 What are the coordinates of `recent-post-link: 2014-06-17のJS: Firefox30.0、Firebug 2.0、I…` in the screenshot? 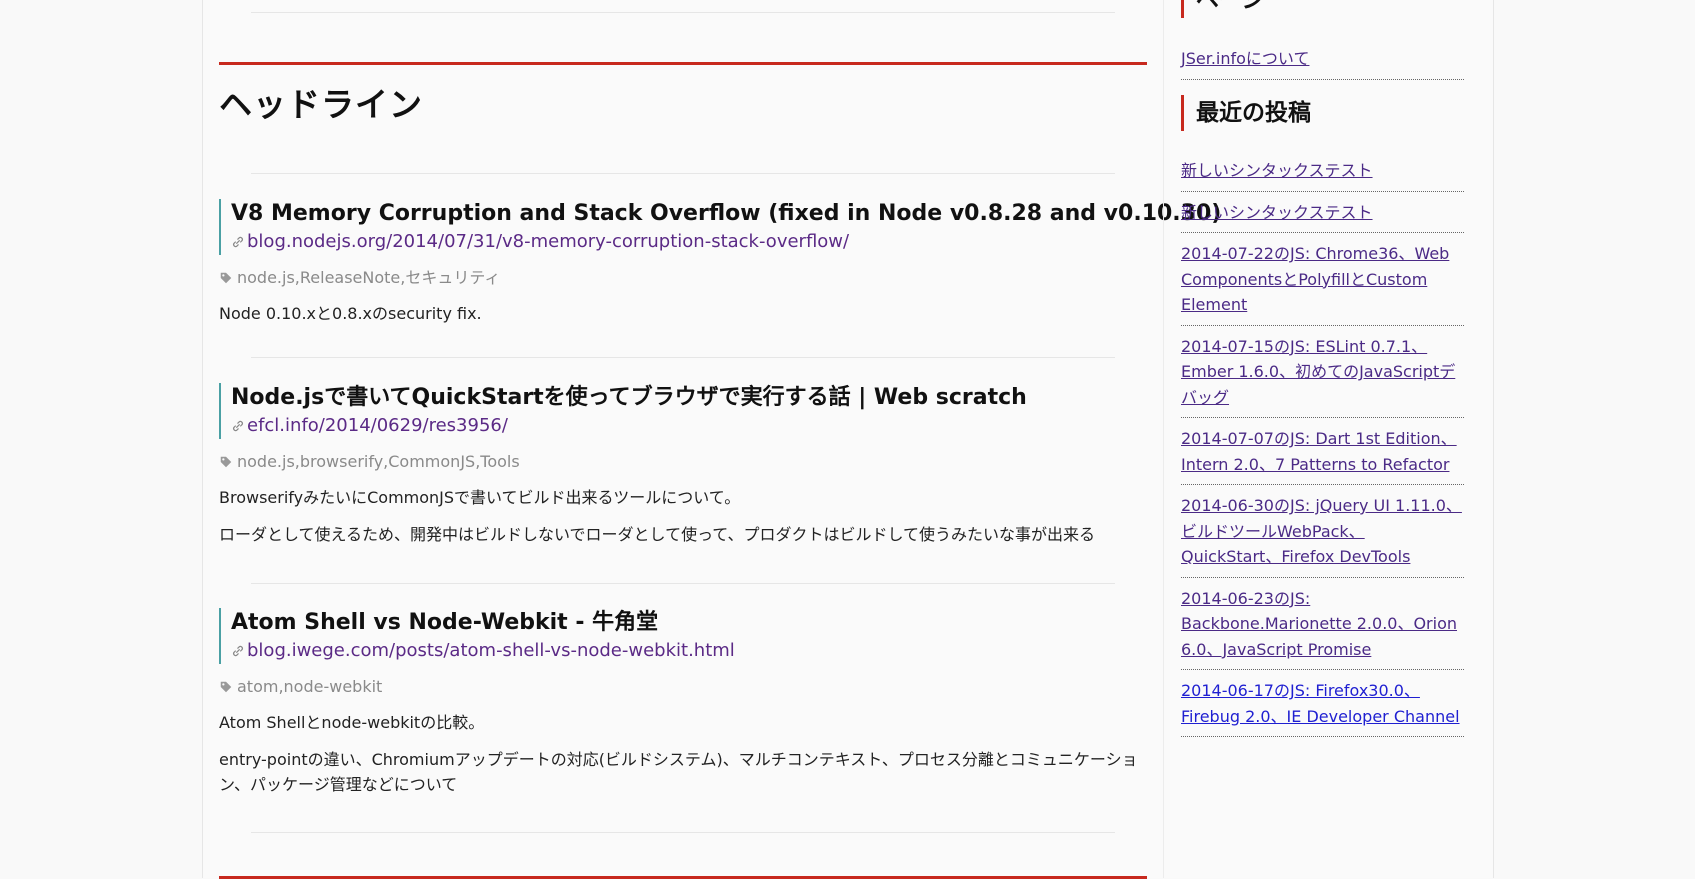 It's located at (1320, 703).